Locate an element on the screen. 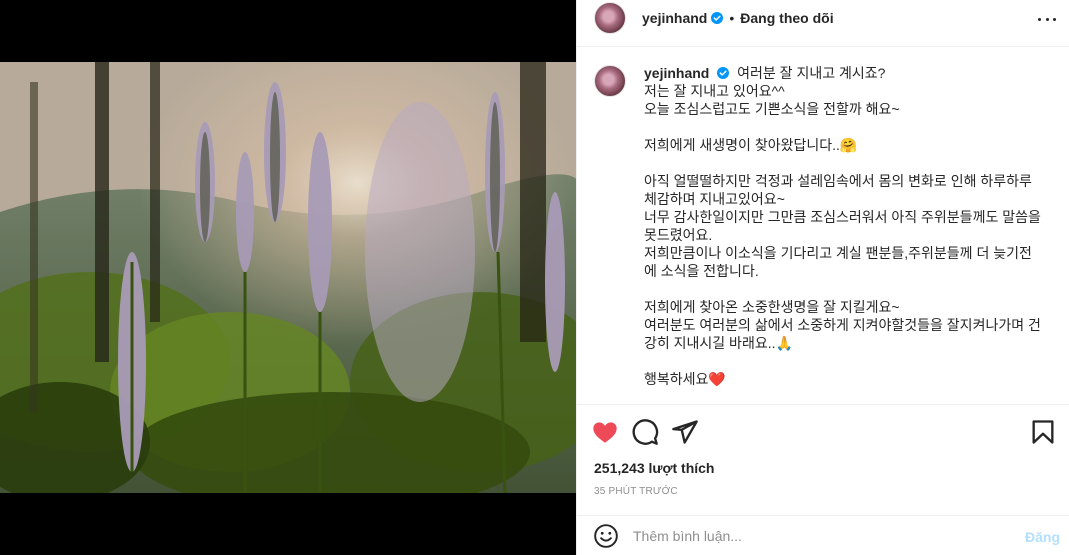  post-header: yejinhand • Đang theo dõi is located at coordinates (823, 18).